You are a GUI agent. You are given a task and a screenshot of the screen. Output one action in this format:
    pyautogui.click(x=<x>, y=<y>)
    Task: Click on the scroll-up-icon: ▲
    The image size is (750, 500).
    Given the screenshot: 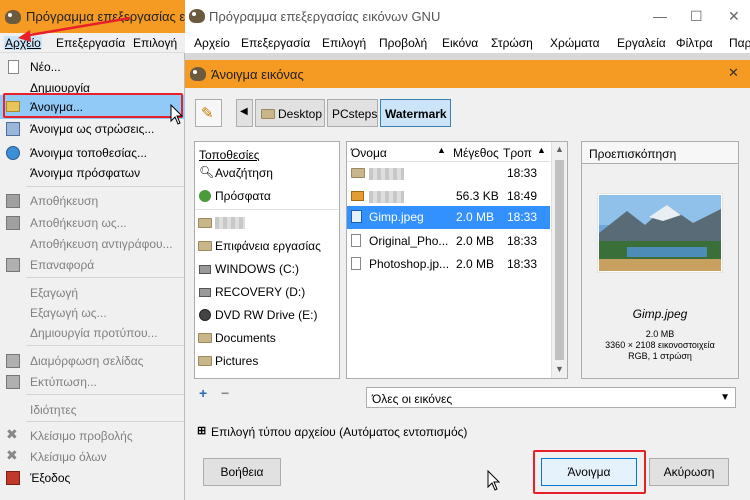 What is the action you would take?
    pyautogui.click(x=559, y=149)
    